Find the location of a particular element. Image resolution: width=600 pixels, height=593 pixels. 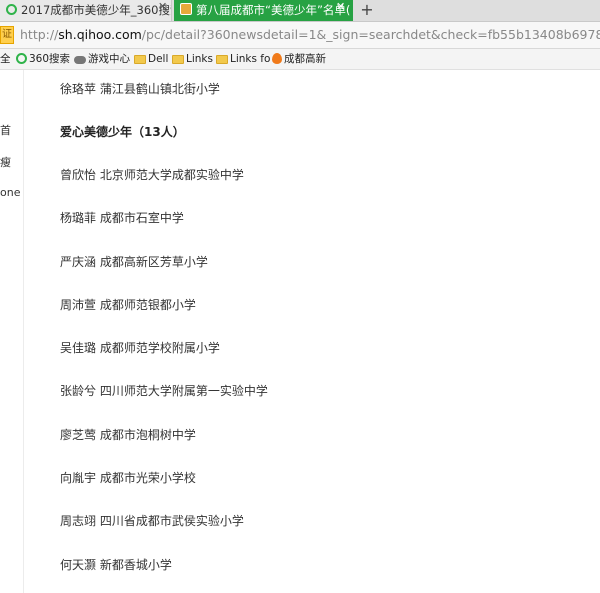

bookmark-chengdu-gaoxin: 成都高新 is located at coordinates (299, 59).